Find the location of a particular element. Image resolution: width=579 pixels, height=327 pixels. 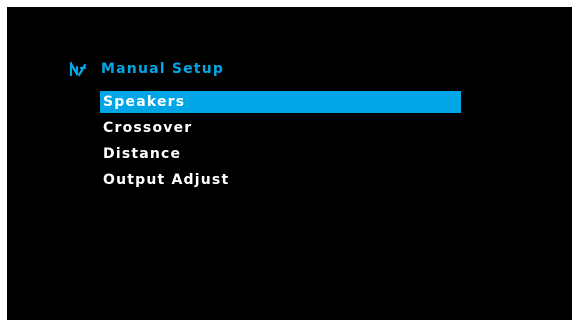

menu-header: Manual Setup is located at coordinates (146, 69).